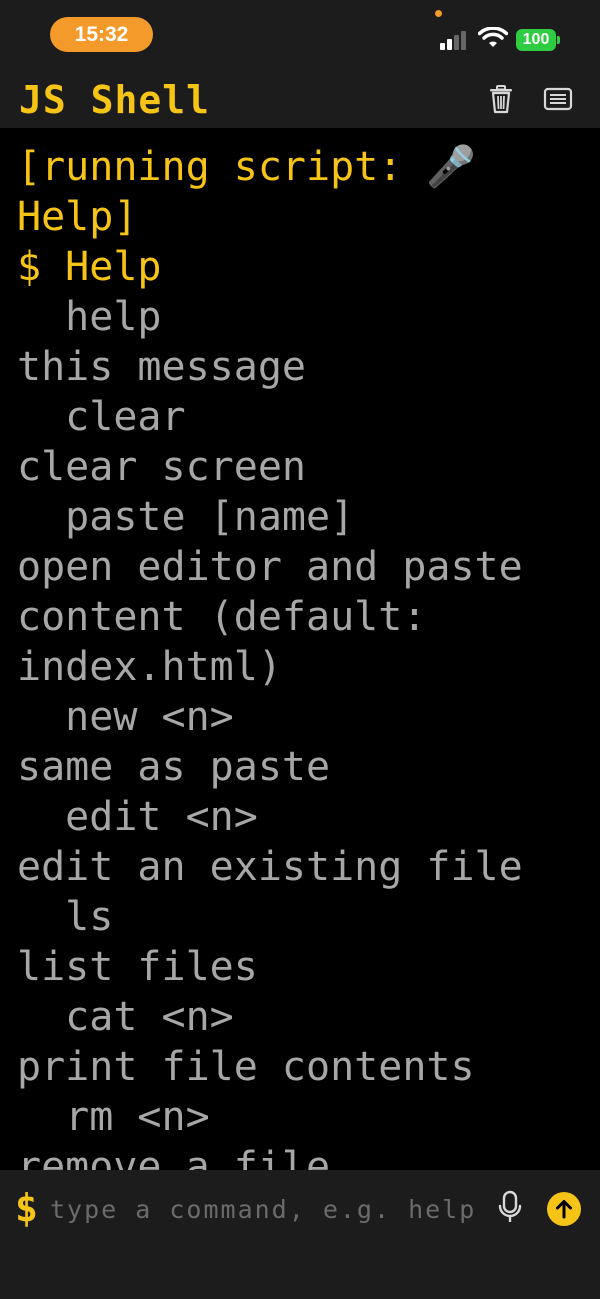  Describe the element at coordinates (510, 1208) in the screenshot. I see `microphone-icon` at that location.